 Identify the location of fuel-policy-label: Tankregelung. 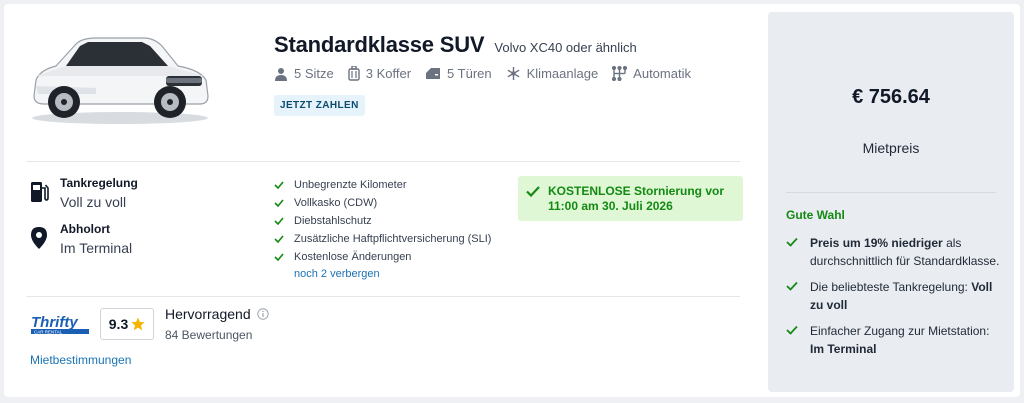
(99, 183).